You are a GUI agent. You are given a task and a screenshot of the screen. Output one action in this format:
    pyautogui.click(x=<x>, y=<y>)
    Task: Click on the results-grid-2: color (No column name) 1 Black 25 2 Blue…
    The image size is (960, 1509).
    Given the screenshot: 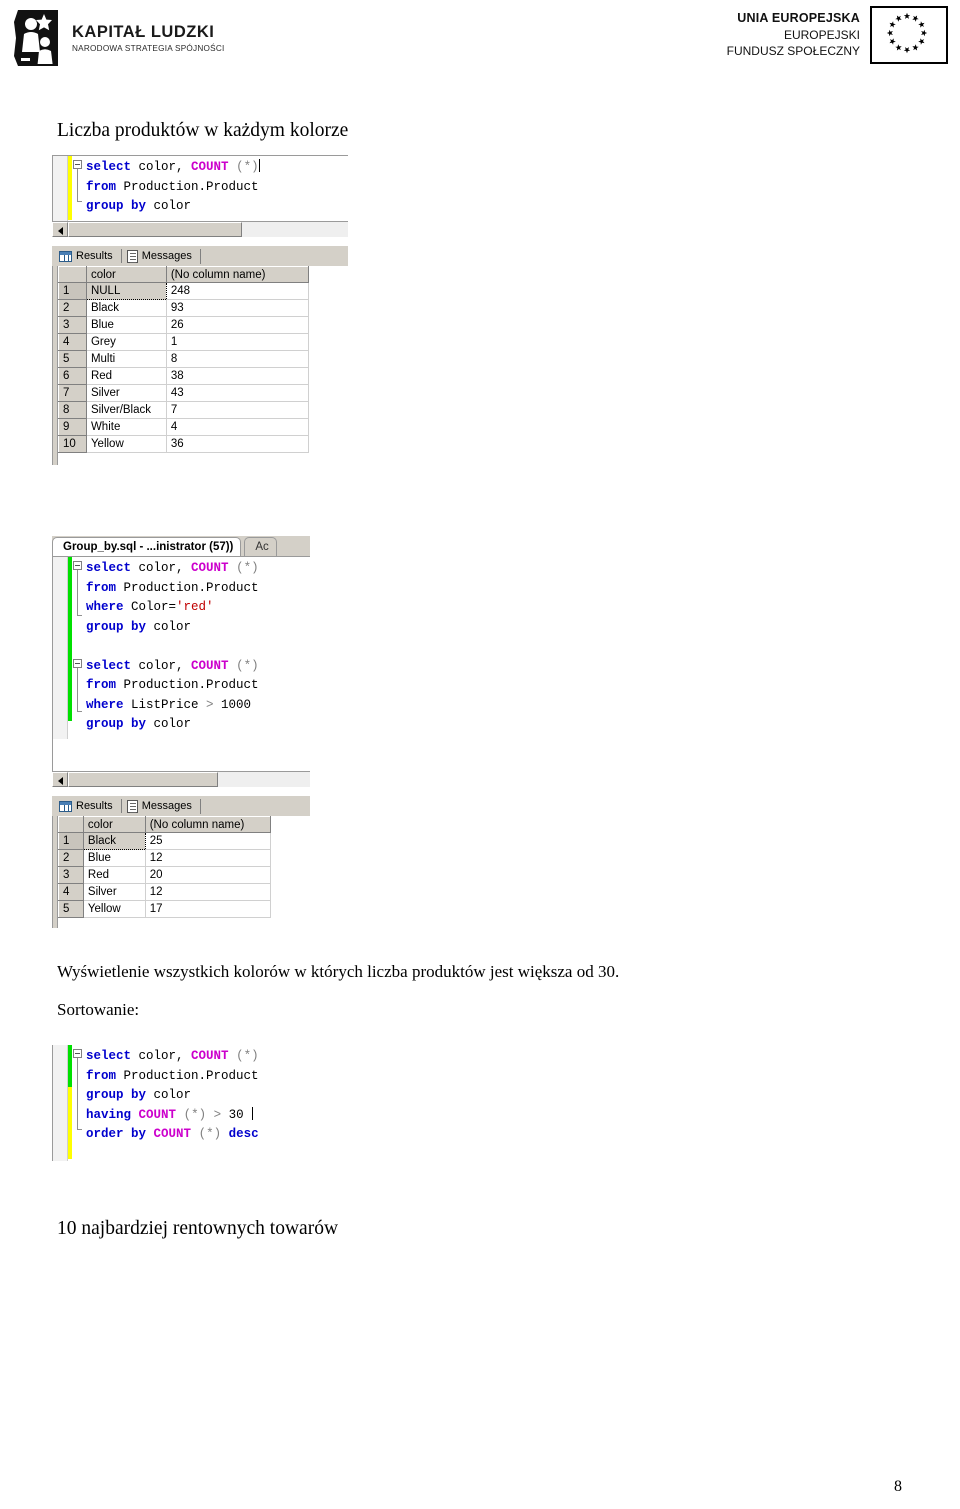 What is the action you would take?
    pyautogui.click(x=165, y=867)
    